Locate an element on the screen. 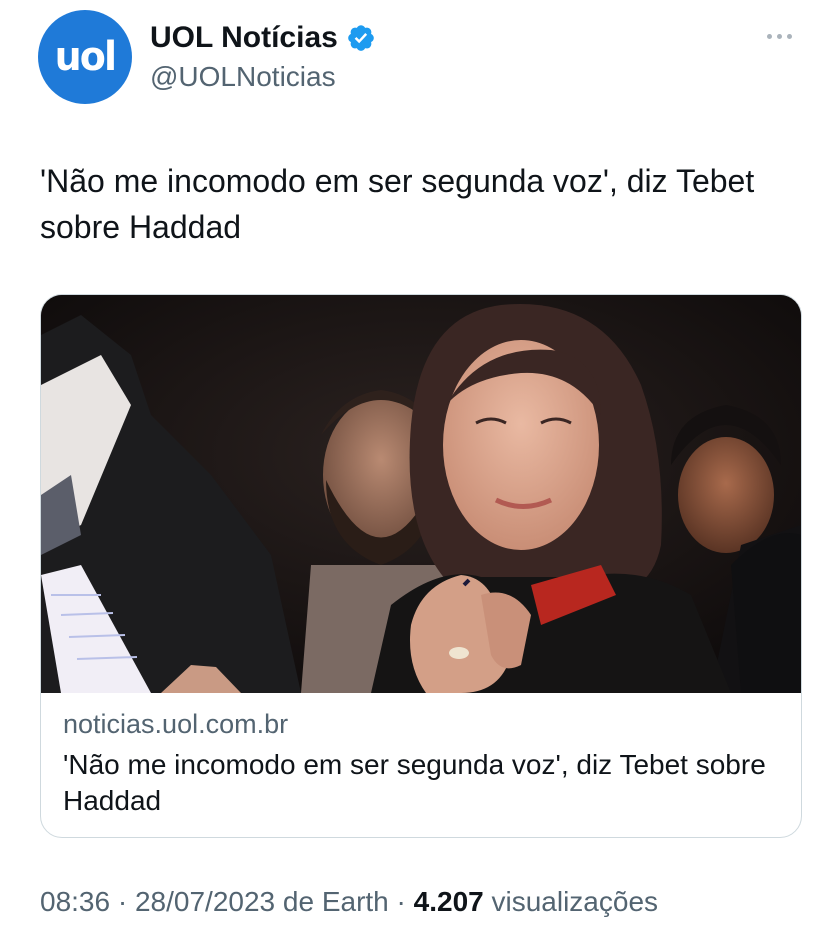 Image resolution: width=827 pixels, height=926 pixels. views-label: visualizações is located at coordinates (575, 901).